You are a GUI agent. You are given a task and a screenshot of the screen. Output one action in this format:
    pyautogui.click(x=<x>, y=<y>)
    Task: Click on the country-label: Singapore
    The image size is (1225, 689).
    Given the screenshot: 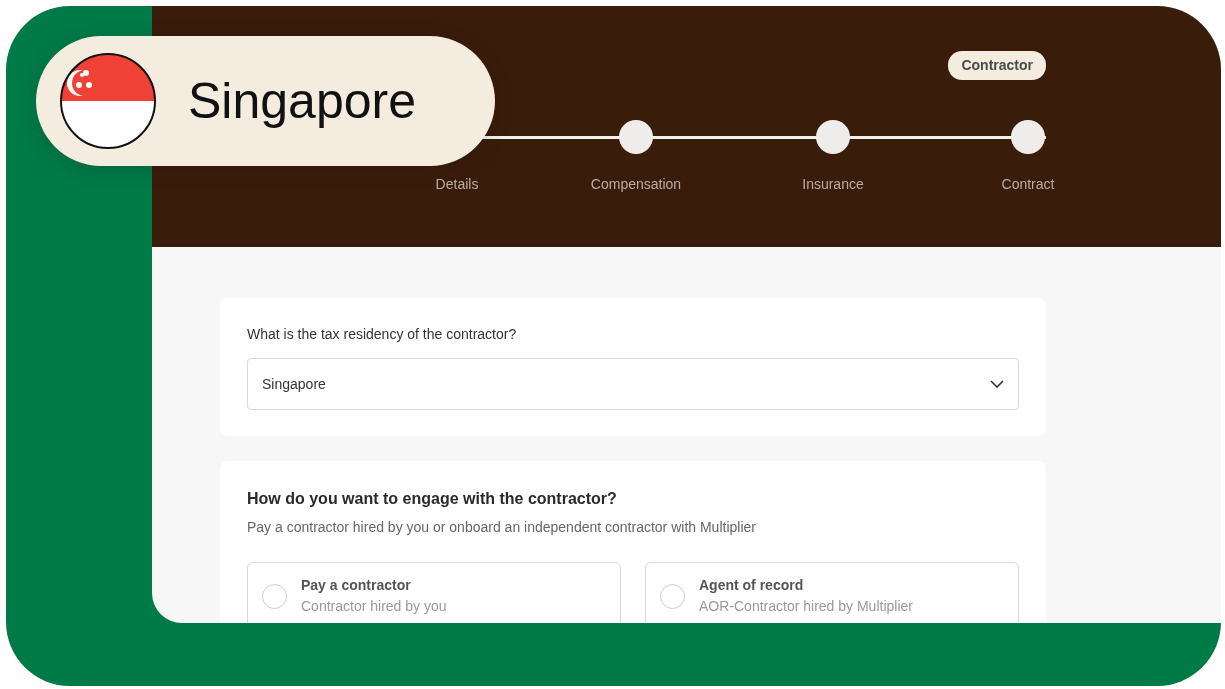 What is the action you would take?
    pyautogui.click(x=302, y=101)
    